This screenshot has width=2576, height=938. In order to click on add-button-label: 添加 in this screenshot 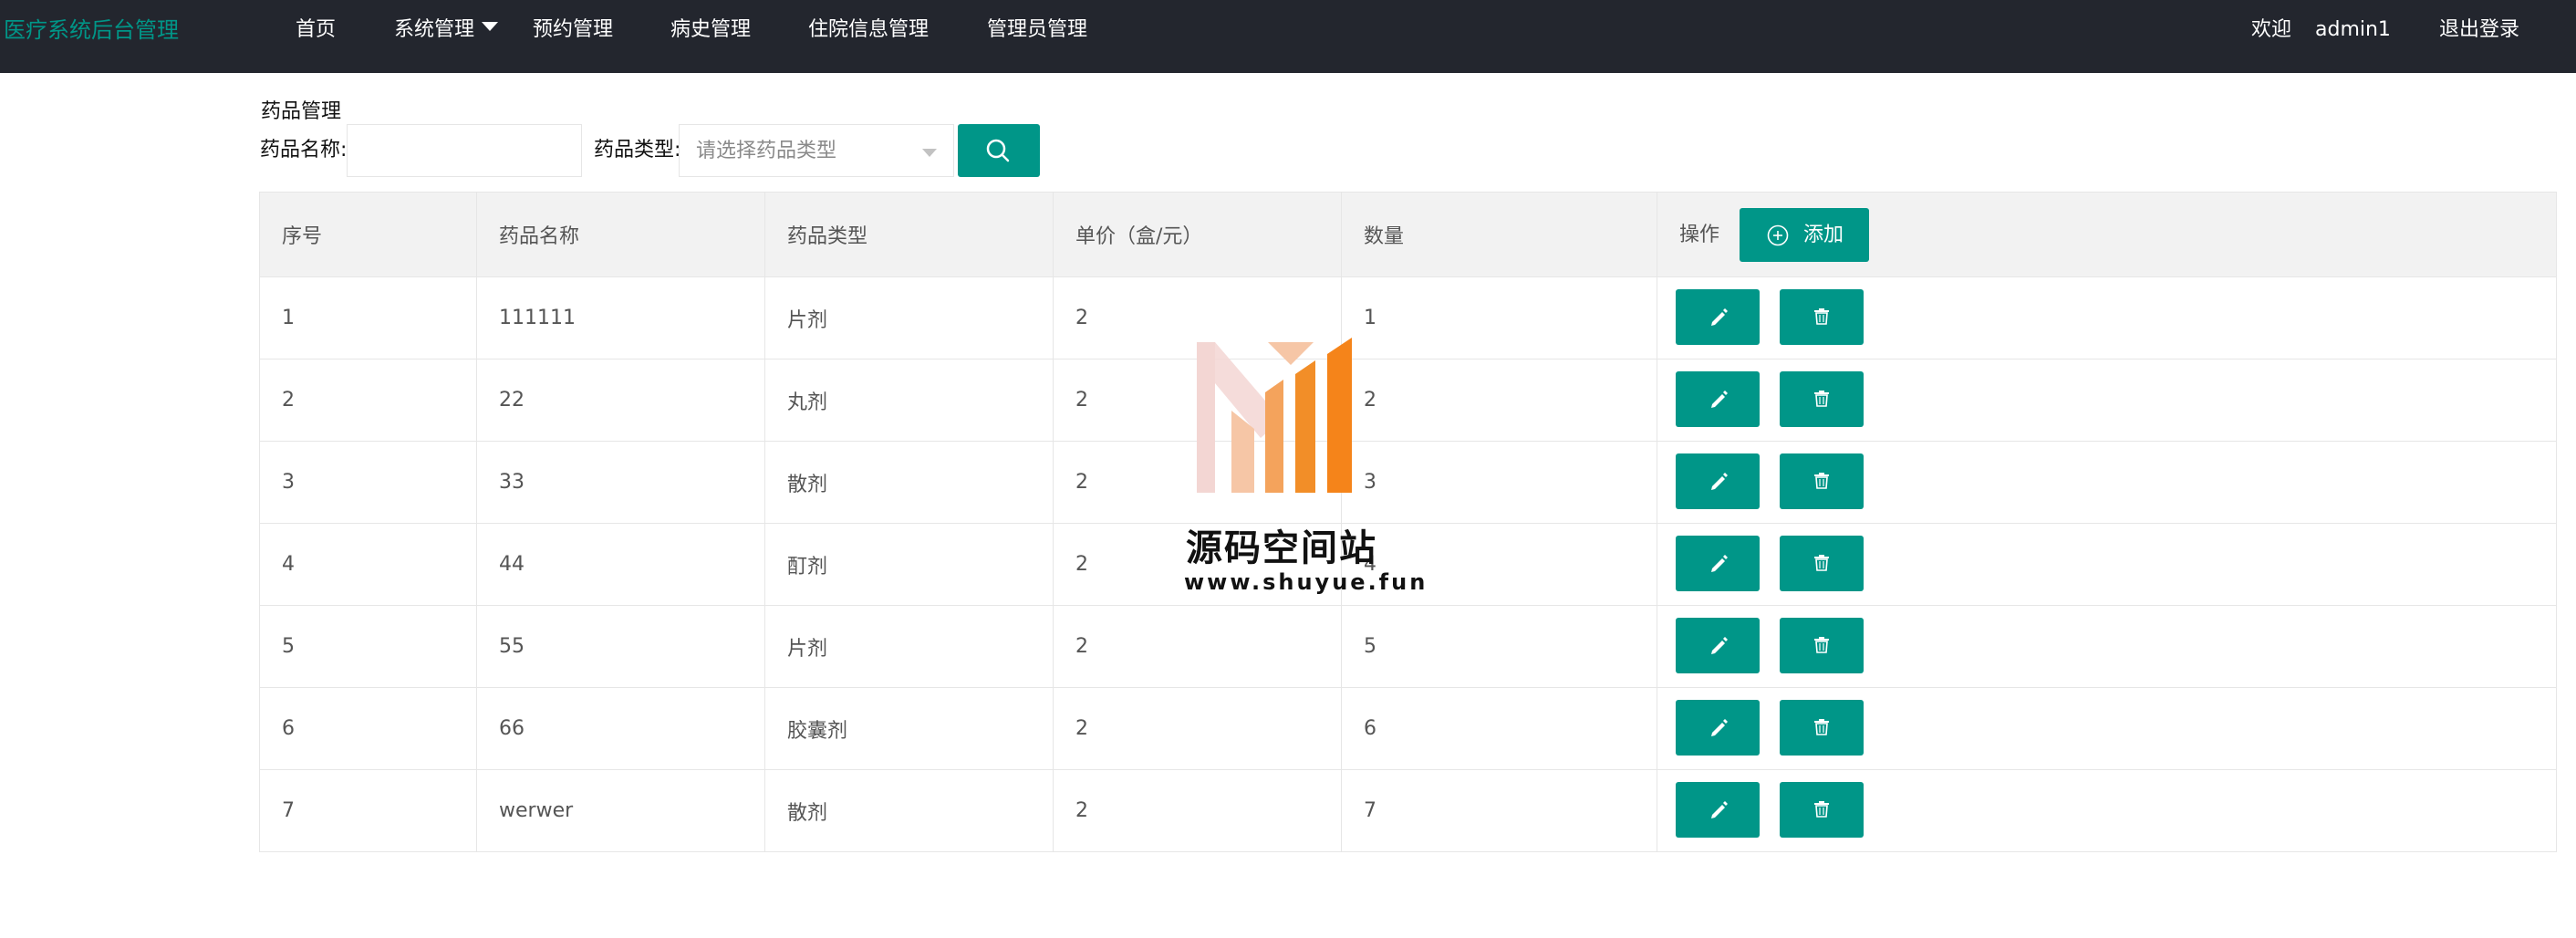, I will do `click(1823, 235)`.